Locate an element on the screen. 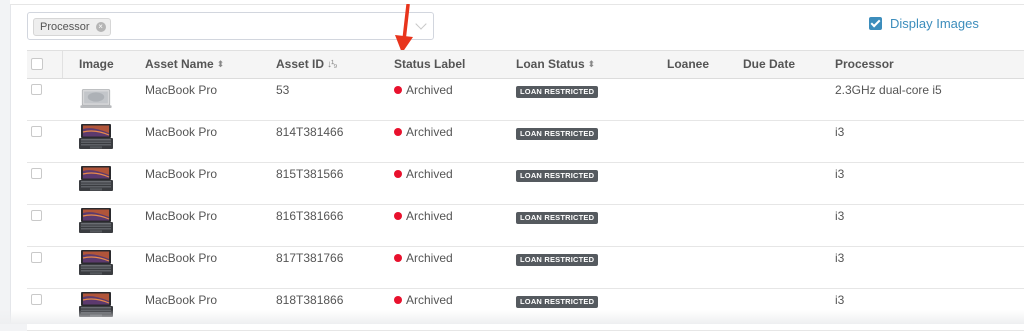 The height and width of the screenshot is (331, 1024). asset-id: 815T381566 is located at coordinates (309, 174).